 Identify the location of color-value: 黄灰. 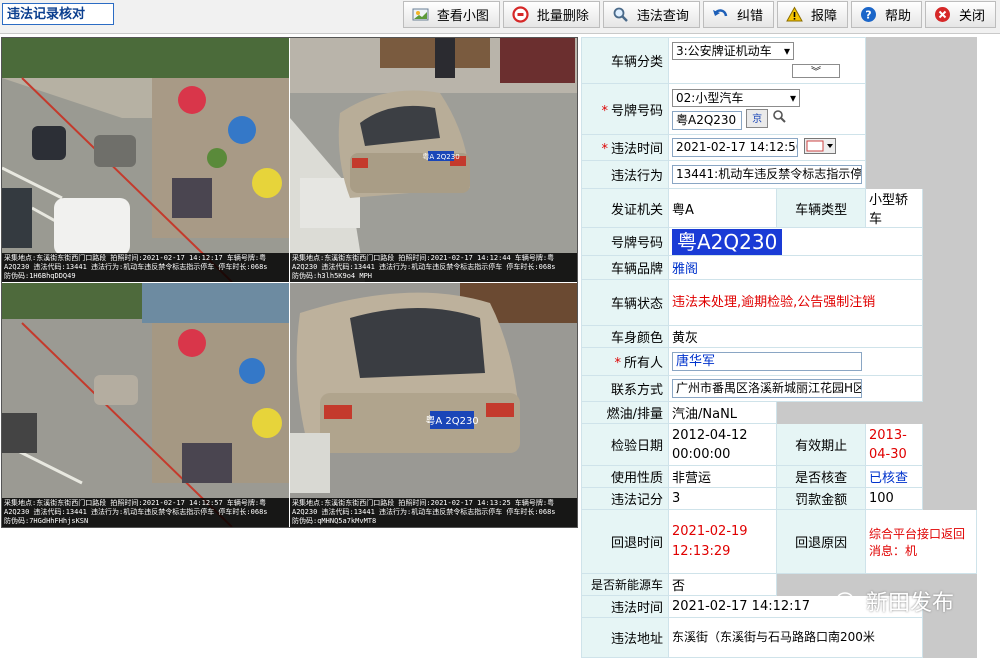
(795, 336).